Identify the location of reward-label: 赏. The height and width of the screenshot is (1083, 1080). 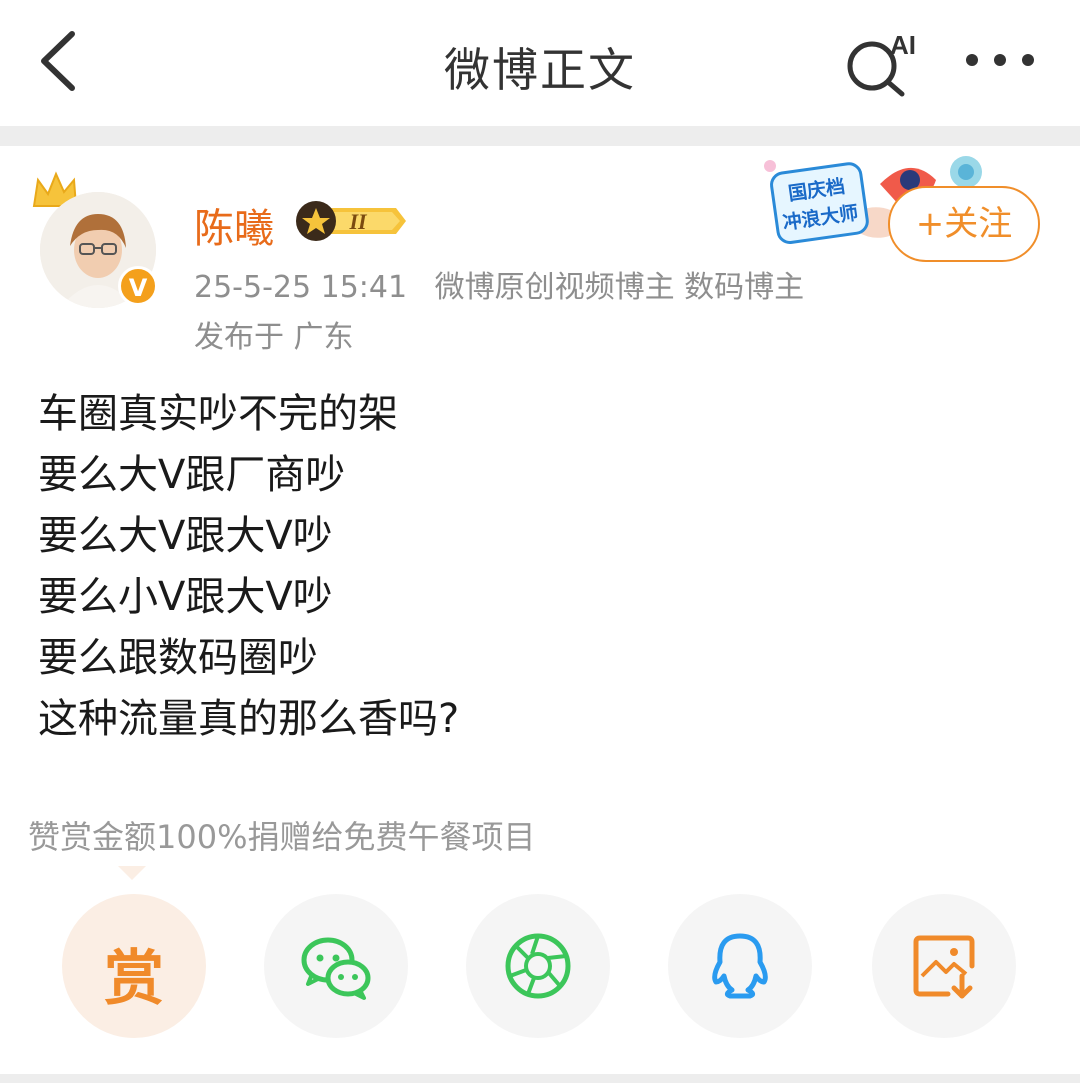
(134, 979).